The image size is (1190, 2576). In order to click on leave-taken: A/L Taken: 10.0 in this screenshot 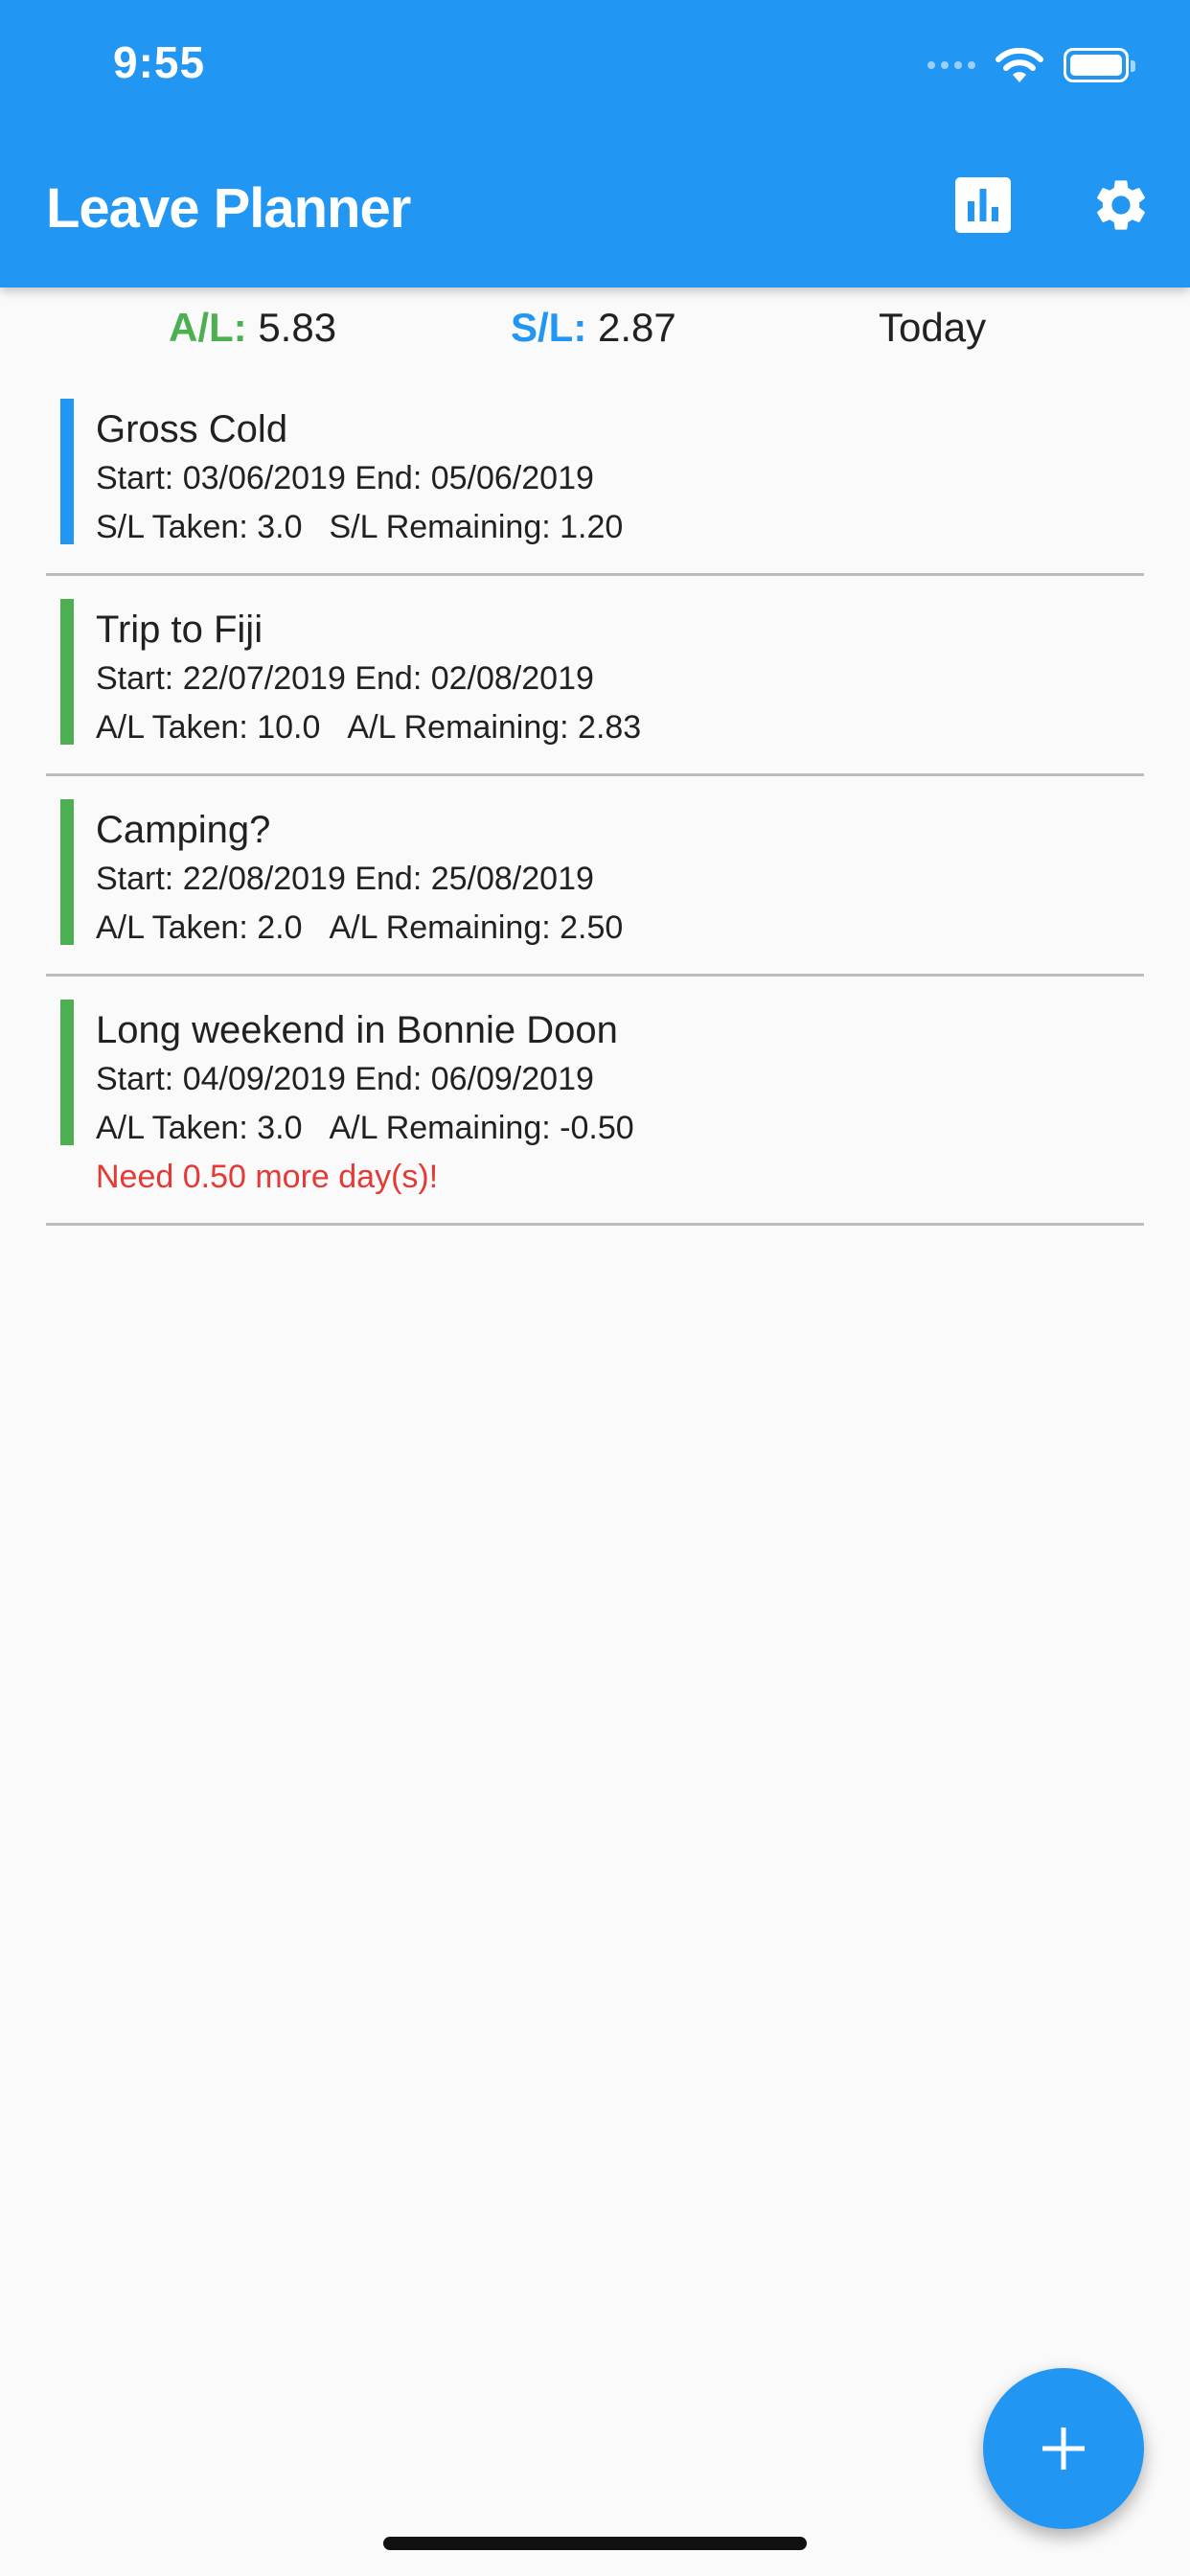, I will do `click(209, 727)`.